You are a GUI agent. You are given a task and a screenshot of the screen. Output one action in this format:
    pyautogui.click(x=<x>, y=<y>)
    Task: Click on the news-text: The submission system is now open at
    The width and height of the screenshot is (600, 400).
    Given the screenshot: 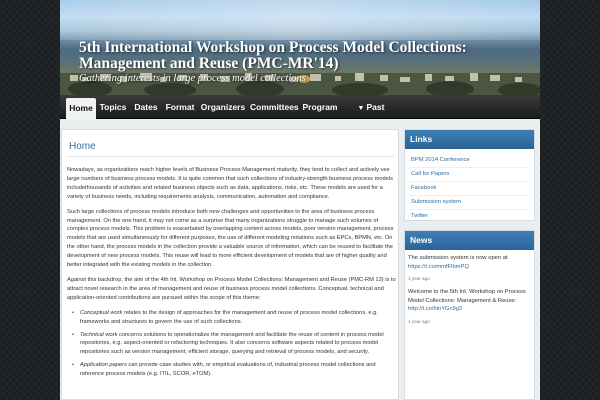 What is the action you would take?
    pyautogui.click(x=458, y=258)
    